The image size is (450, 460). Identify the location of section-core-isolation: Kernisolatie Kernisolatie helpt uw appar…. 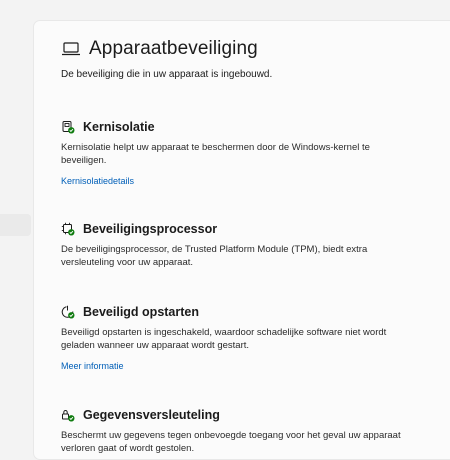
(233, 153).